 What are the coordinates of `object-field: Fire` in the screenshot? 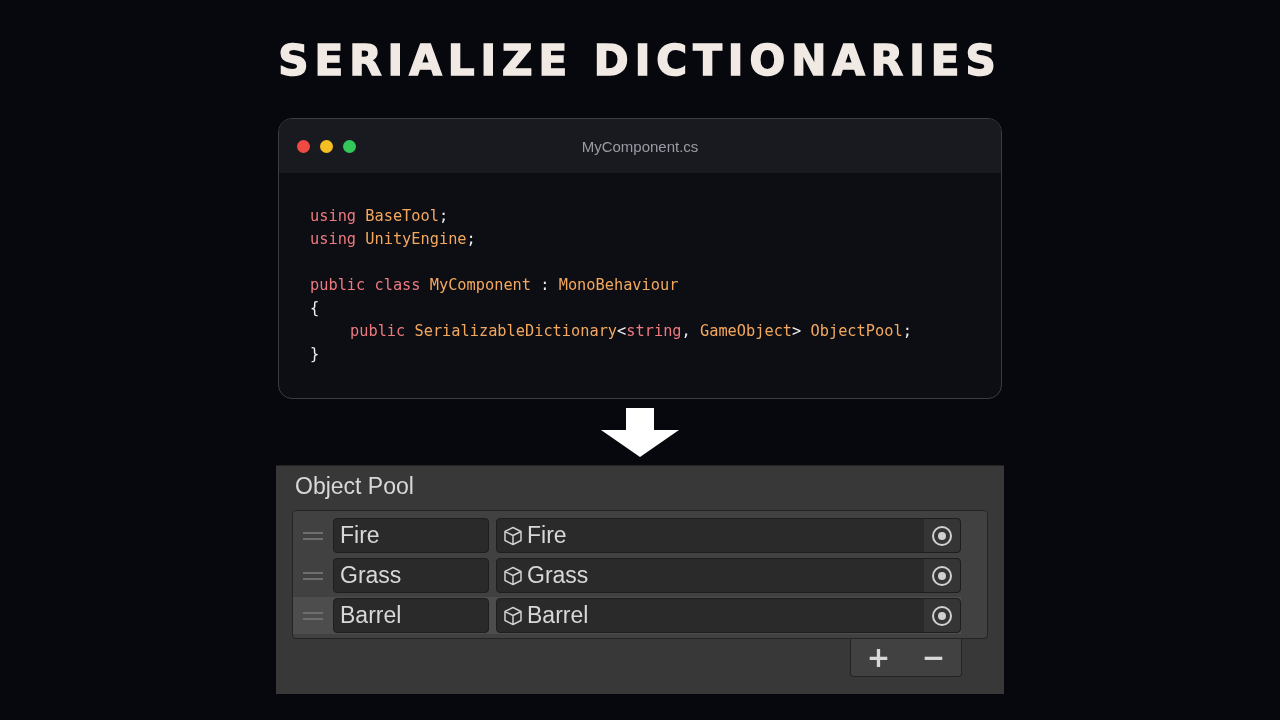 It's located at (728, 535).